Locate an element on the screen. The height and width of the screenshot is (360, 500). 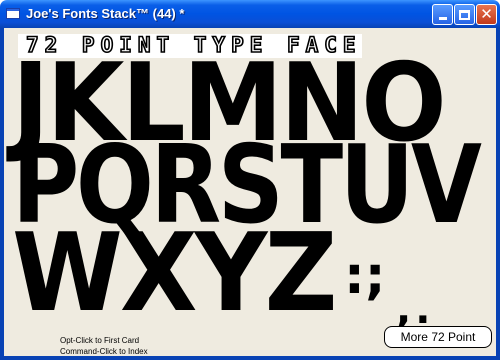
close-icon: ✕ is located at coordinates (486, 14).